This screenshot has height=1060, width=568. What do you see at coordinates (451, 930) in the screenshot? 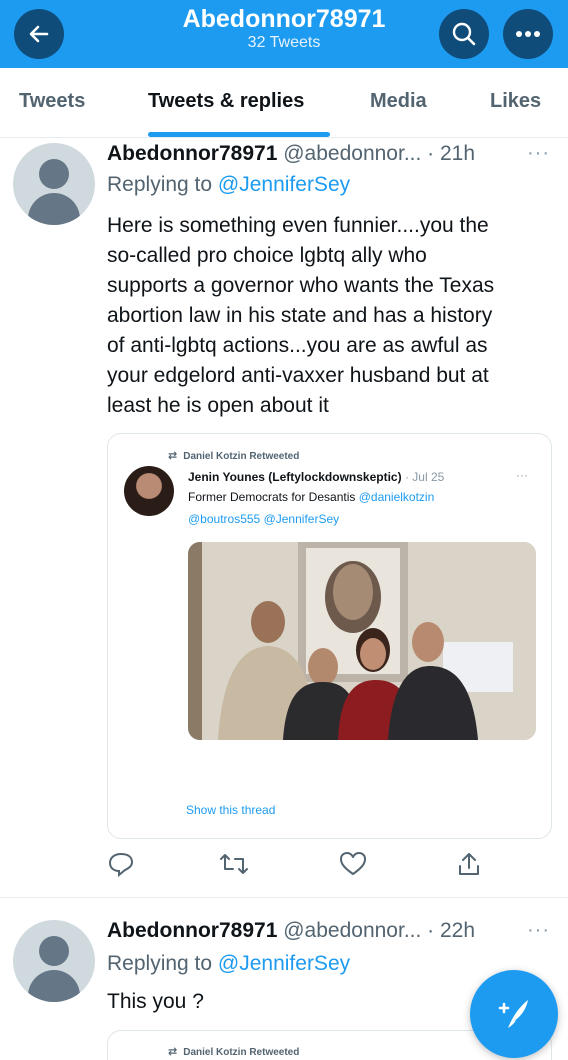
I see `tweet-time: · 22h` at bounding box center [451, 930].